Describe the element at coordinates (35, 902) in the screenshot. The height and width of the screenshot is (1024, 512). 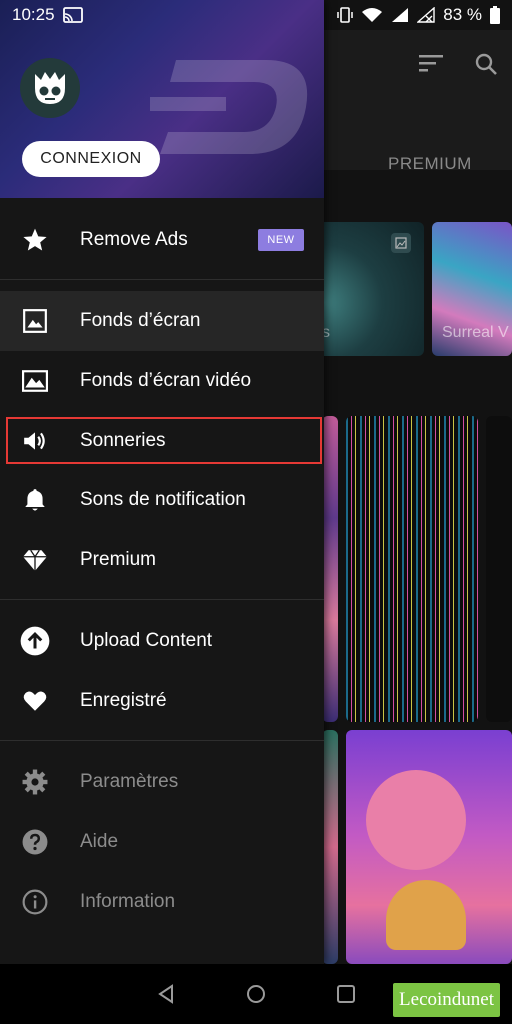
I see `info-icon` at that location.